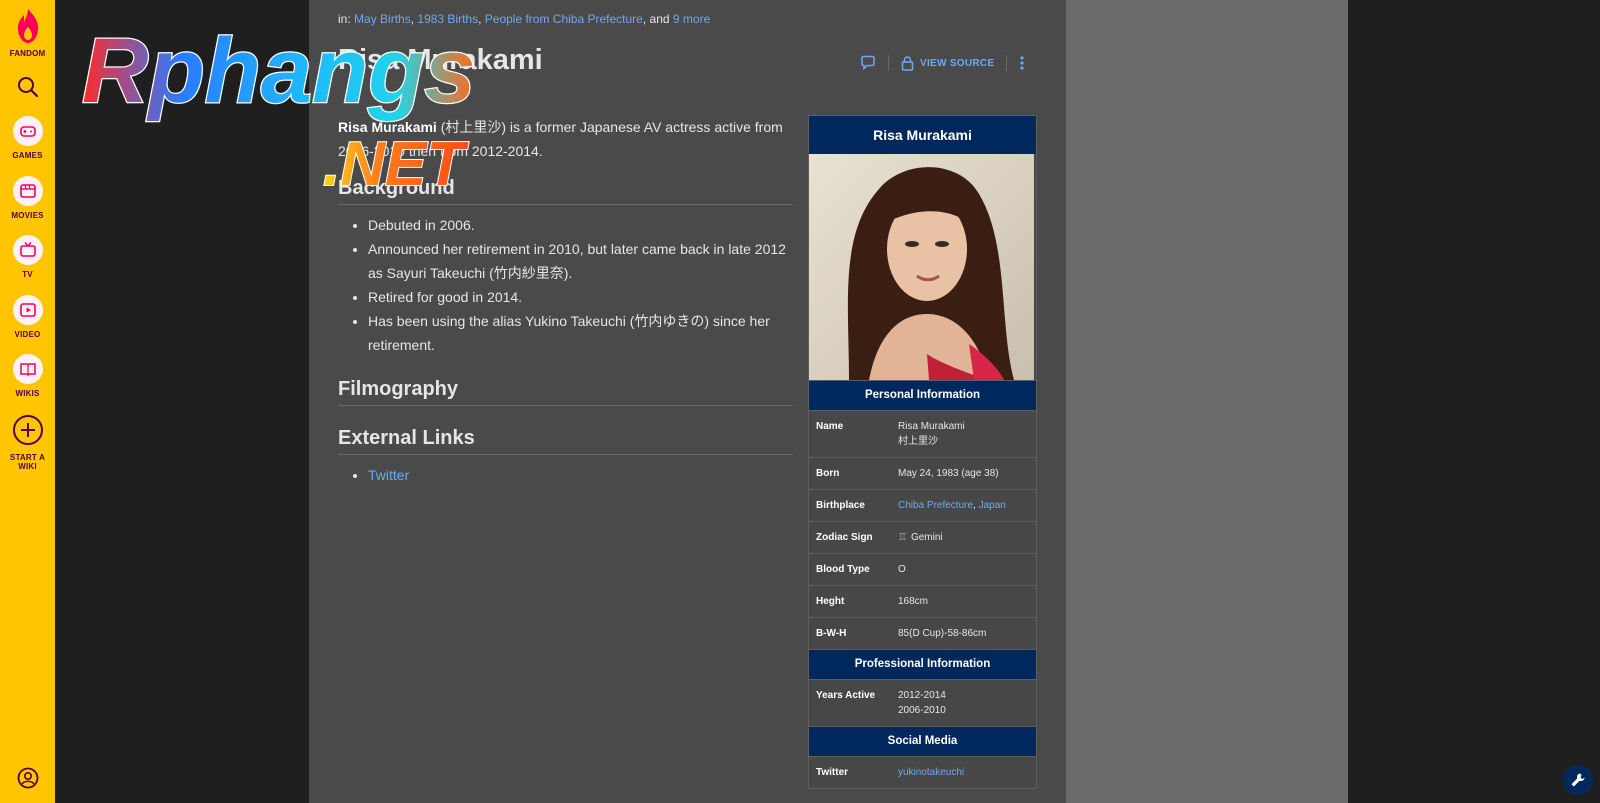  What do you see at coordinates (922, 664) in the screenshot?
I see `professional-information-header: Professional Information` at bounding box center [922, 664].